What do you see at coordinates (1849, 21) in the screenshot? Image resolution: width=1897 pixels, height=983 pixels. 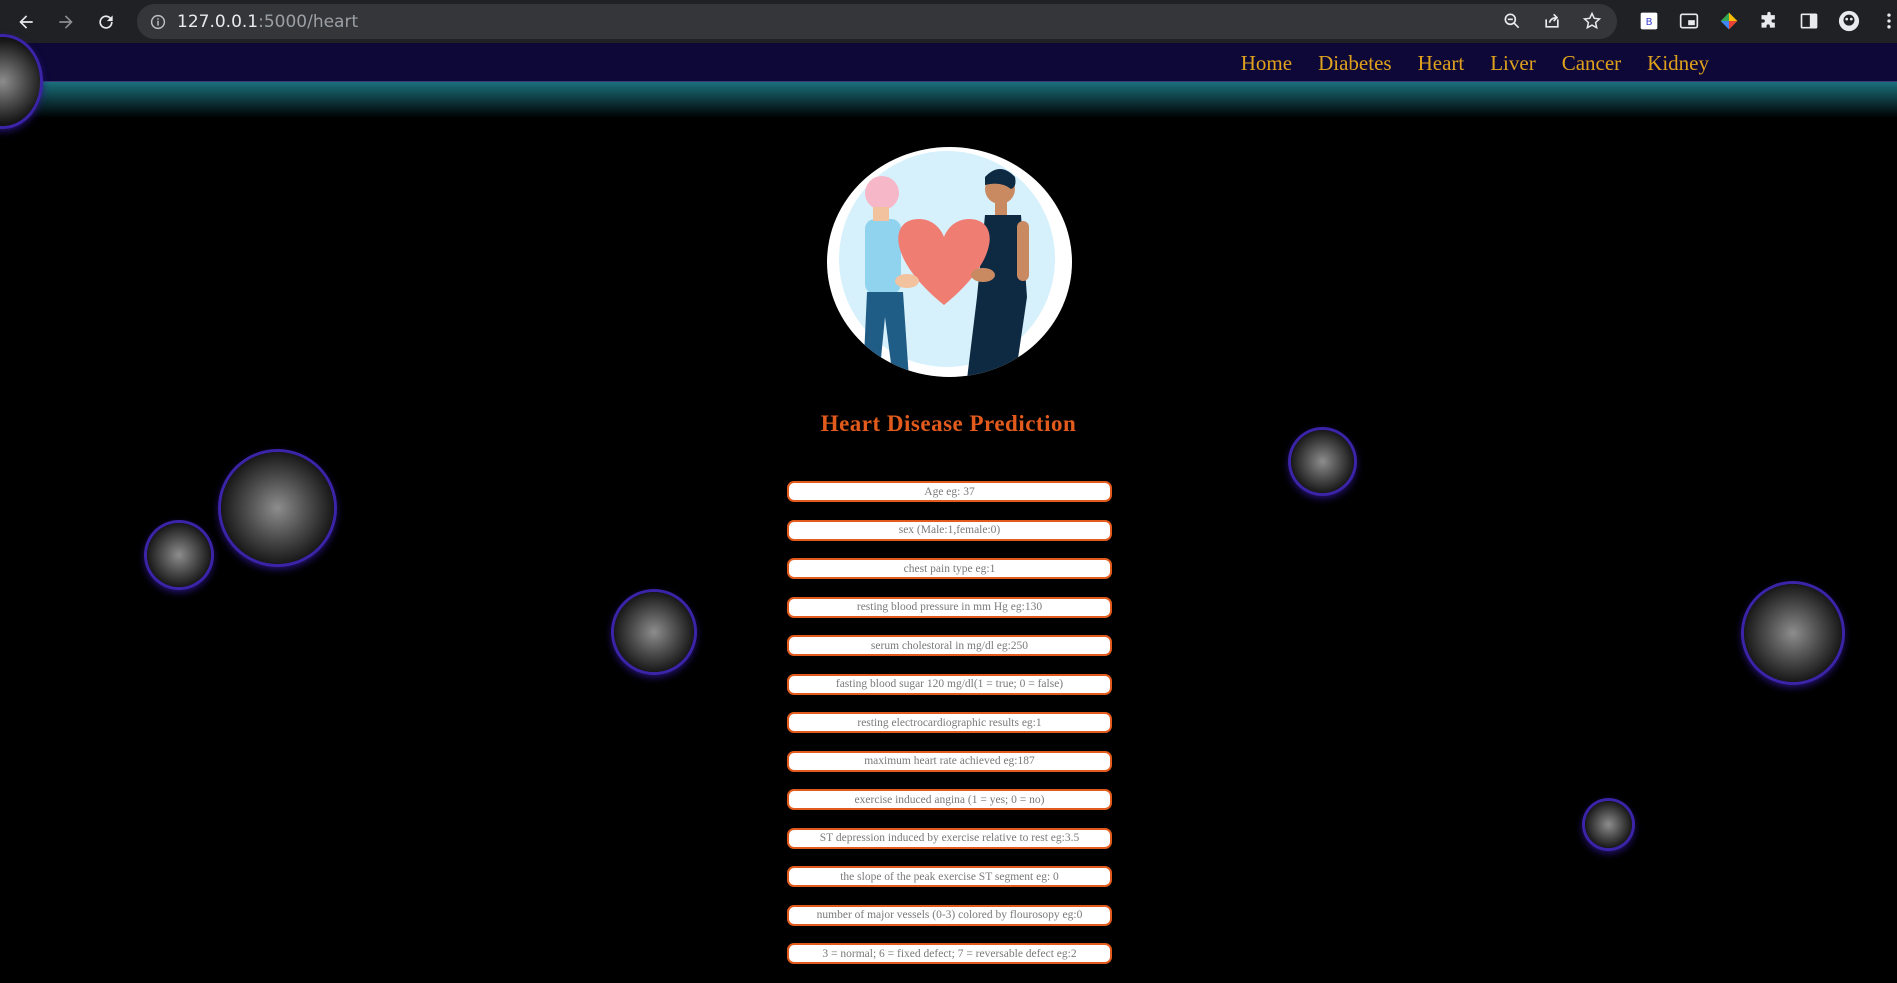 I see `profile-avatar-icon` at bounding box center [1849, 21].